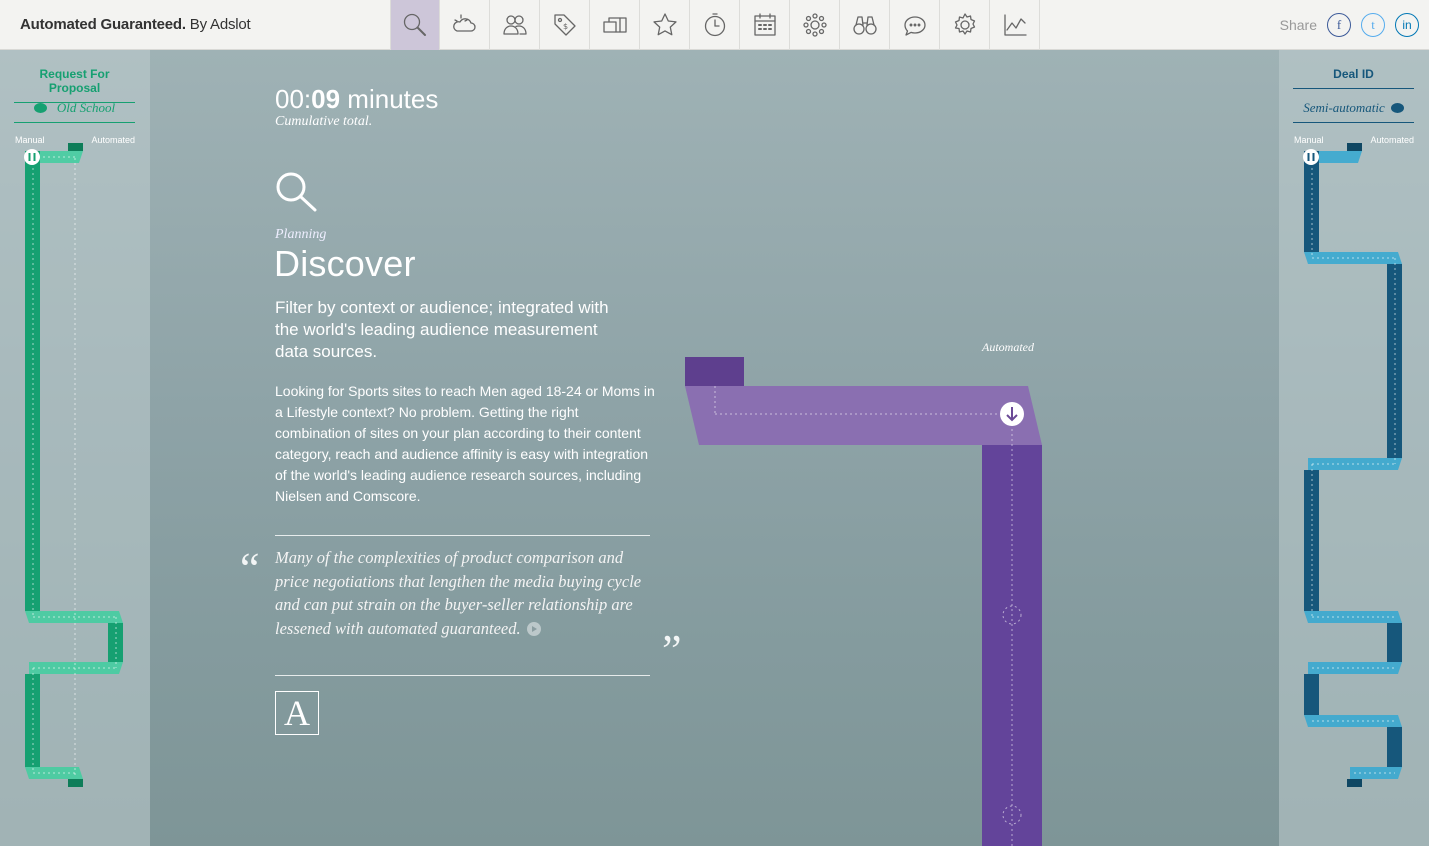  Describe the element at coordinates (357, 99) in the screenshot. I see `cumulative-timer: 00:09 minutes` at that location.